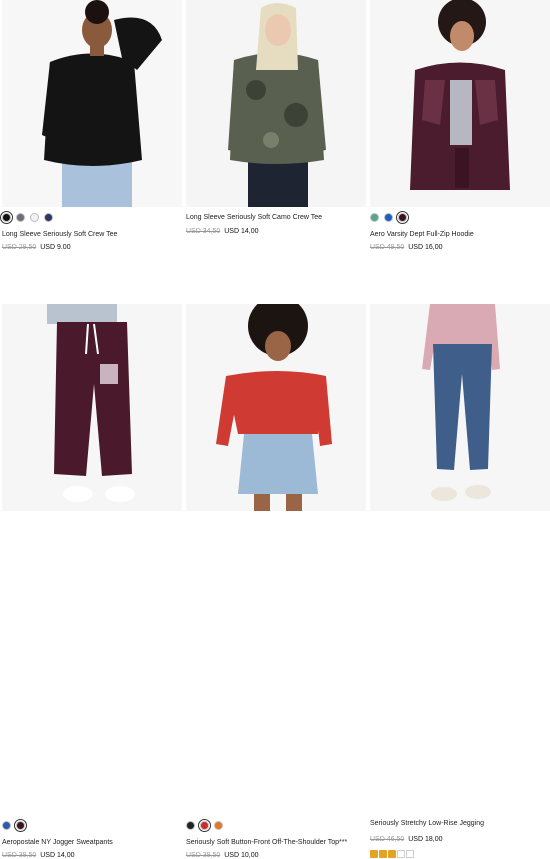 The width and height of the screenshot is (550, 859). I want to click on product-title: Seriously Stretchy Low-Rise Jegging, so click(427, 823).